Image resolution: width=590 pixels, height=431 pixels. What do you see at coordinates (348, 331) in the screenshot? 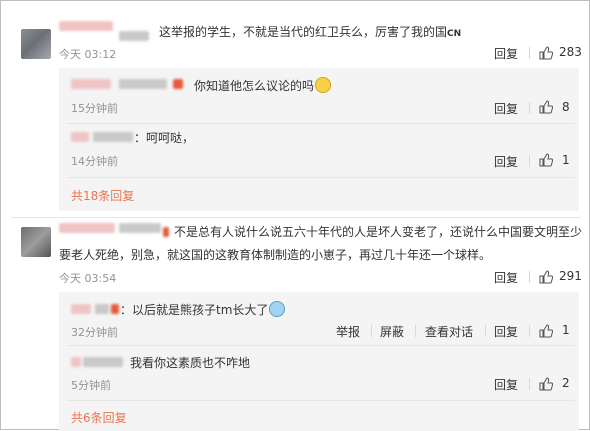
I see `report-button: 举报` at bounding box center [348, 331].